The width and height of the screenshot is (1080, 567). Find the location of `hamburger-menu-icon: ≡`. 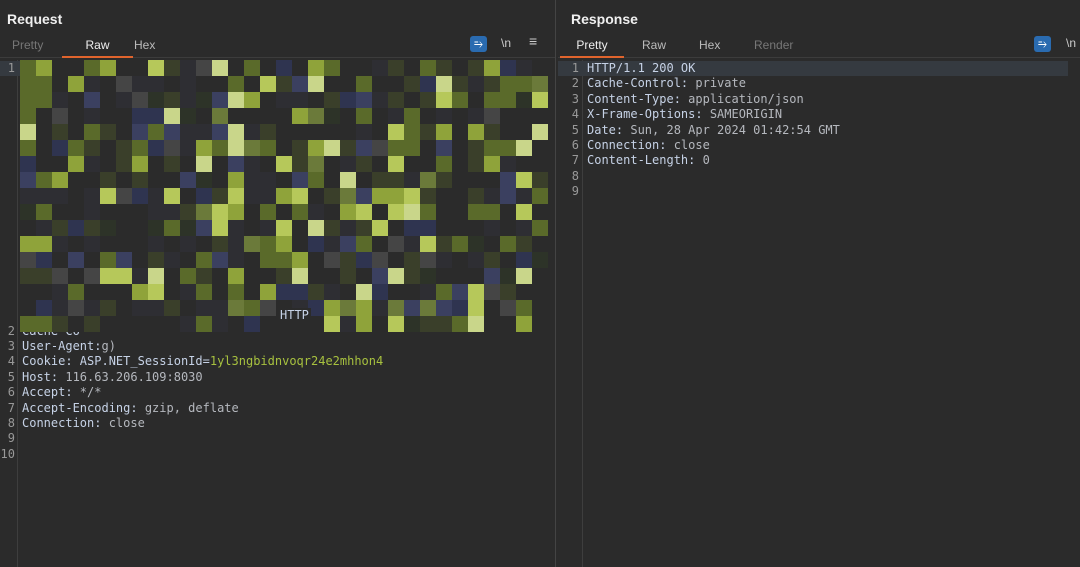

hamburger-menu-icon: ≡ is located at coordinates (533, 41).